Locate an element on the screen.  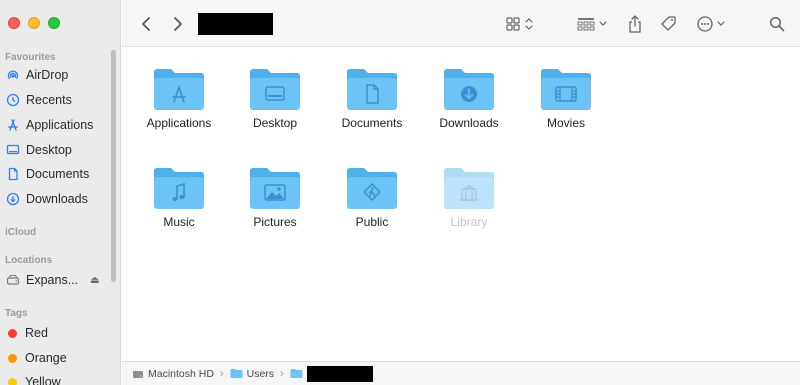
movies-folder-icon is located at coordinates (566, 89).